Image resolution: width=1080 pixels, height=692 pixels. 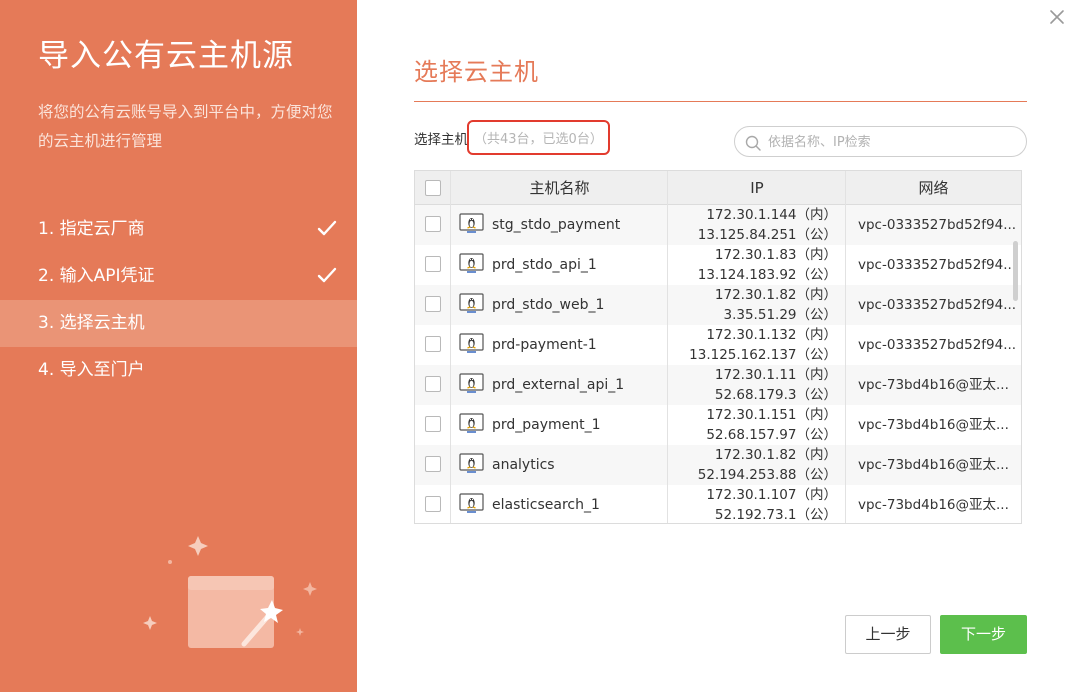 I want to click on step-import-to-portal: 4. 导入至门户, so click(x=178, y=370).